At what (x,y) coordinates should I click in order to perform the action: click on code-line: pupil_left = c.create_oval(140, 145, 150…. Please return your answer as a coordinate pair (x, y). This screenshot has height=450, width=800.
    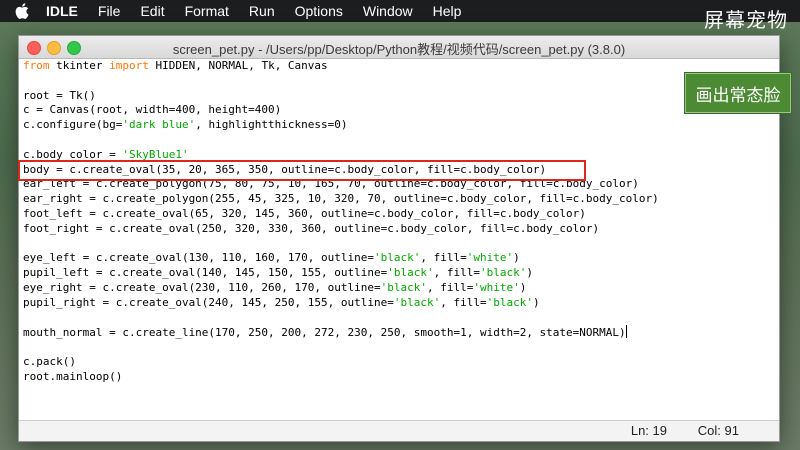
    Looking at the image, I should click on (401, 273).